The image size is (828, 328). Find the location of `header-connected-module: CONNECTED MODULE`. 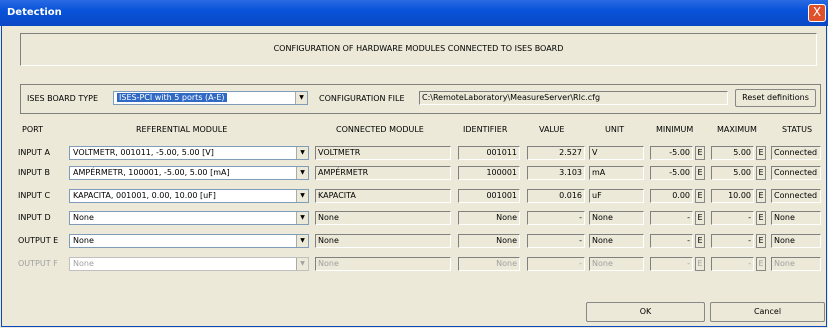

header-connected-module: CONNECTED MODULE is located at coordinates (380, 129).